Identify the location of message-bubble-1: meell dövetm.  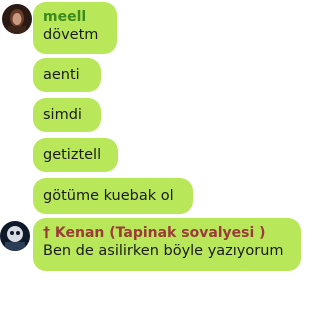
(75, 28).